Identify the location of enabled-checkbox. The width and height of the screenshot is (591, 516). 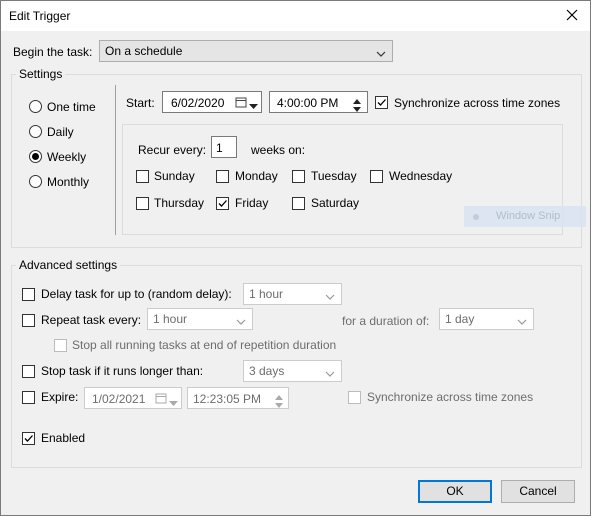
(28, 438).